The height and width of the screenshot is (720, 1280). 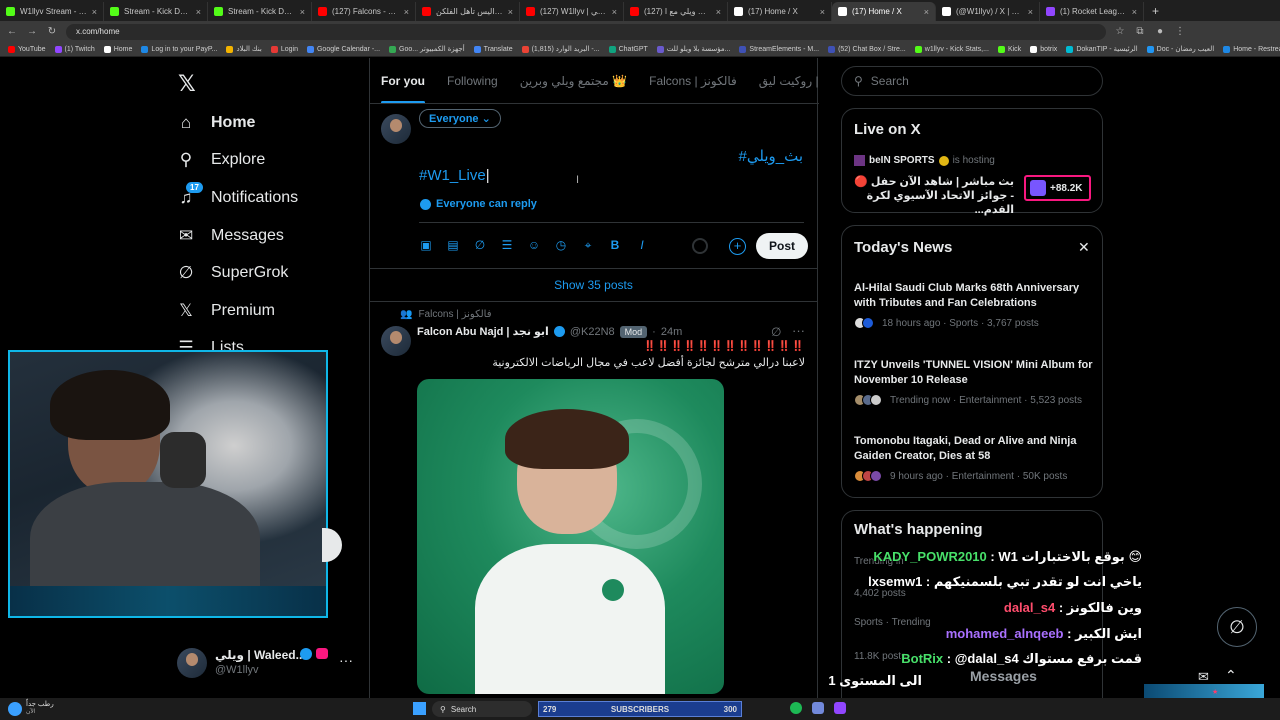 I want to click on bookmark-item: Login, so click(x=284, y=49).